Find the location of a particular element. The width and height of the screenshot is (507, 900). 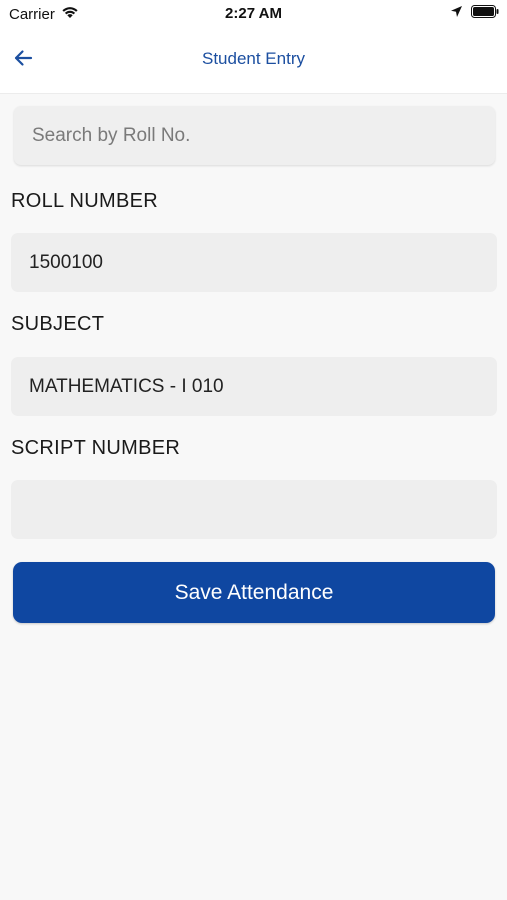

status-bar: Carrier 2:27 AM is located at coordinates (253, 13).